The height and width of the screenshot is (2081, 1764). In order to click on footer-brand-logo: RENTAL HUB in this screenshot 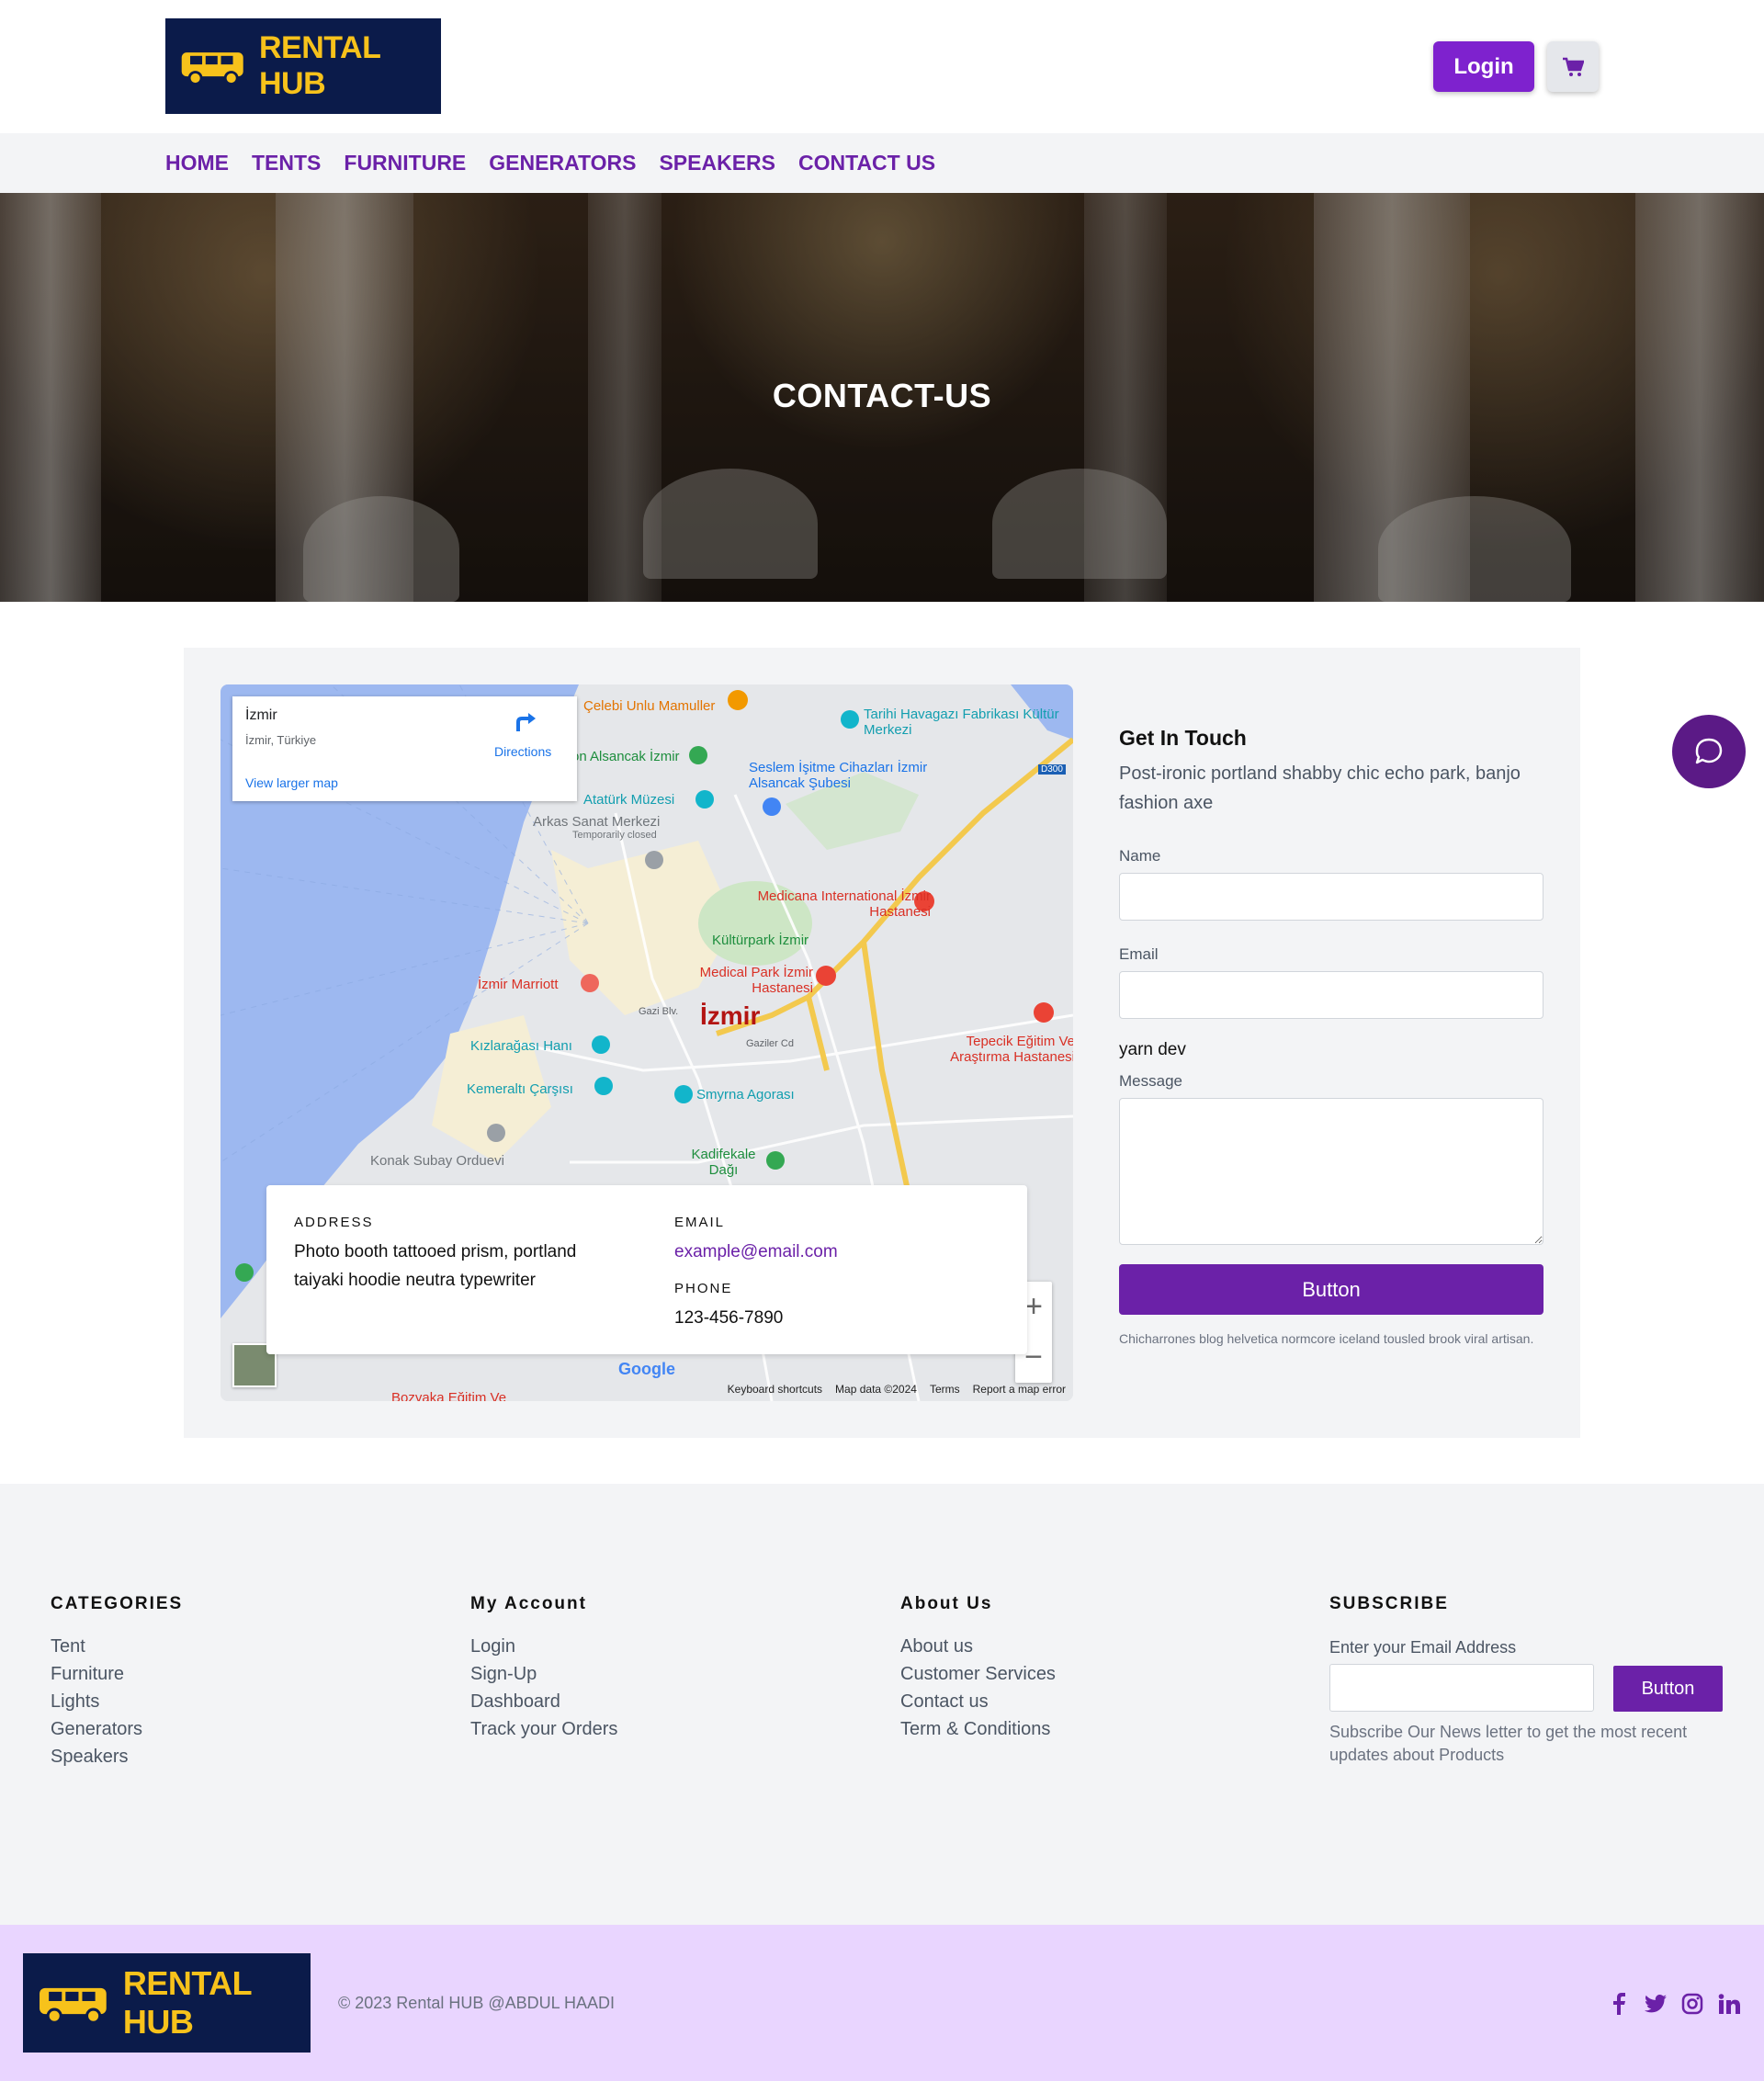, I will do `click(167, 2003)`.